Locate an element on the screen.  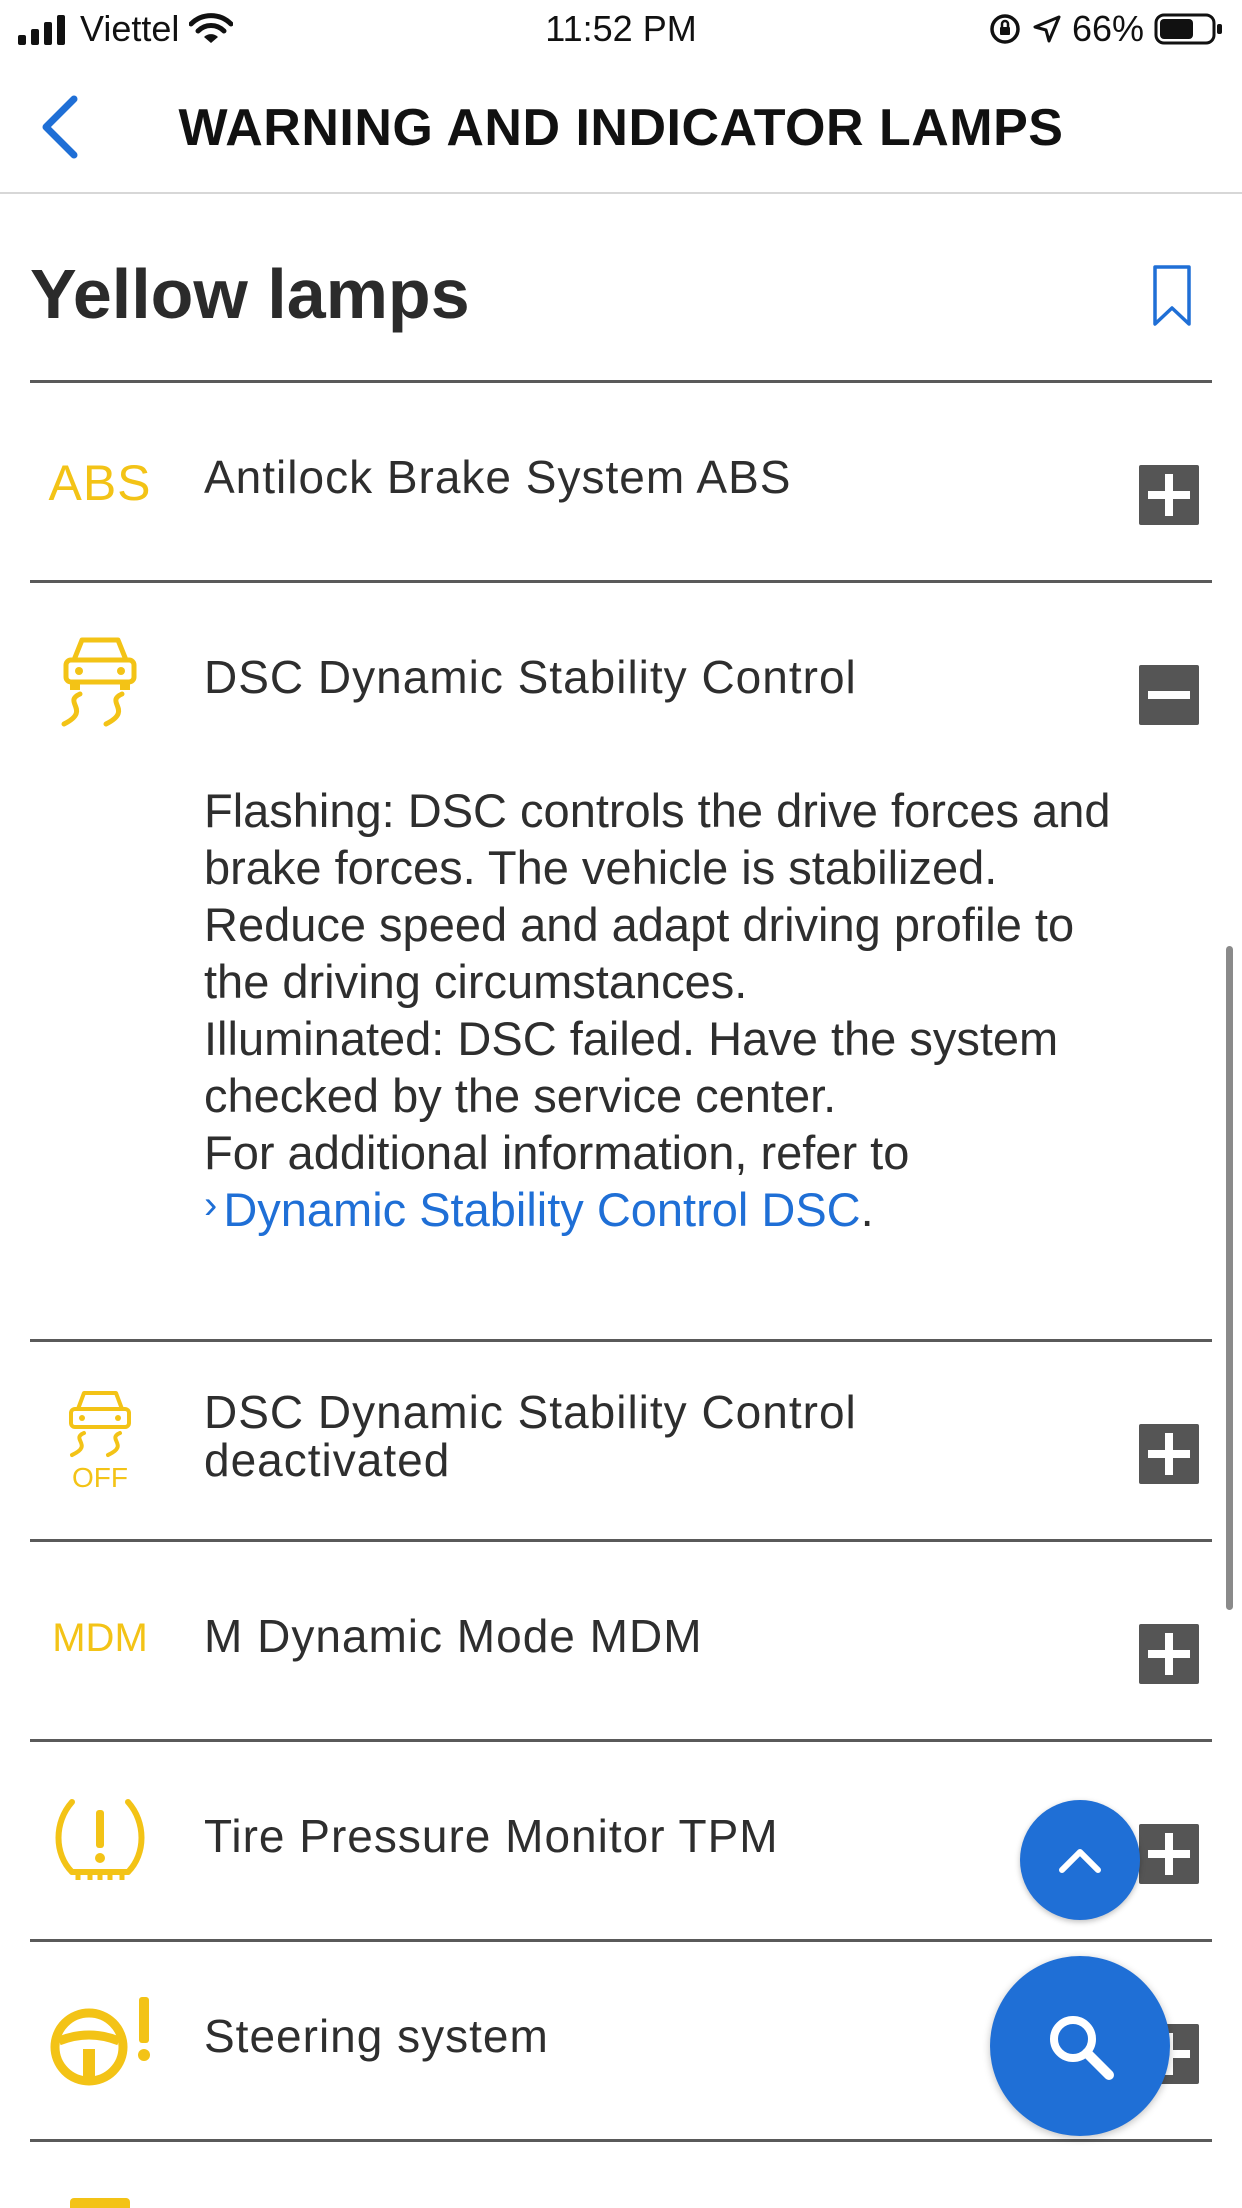
search-icon is located at coordinates (1082, 2048).